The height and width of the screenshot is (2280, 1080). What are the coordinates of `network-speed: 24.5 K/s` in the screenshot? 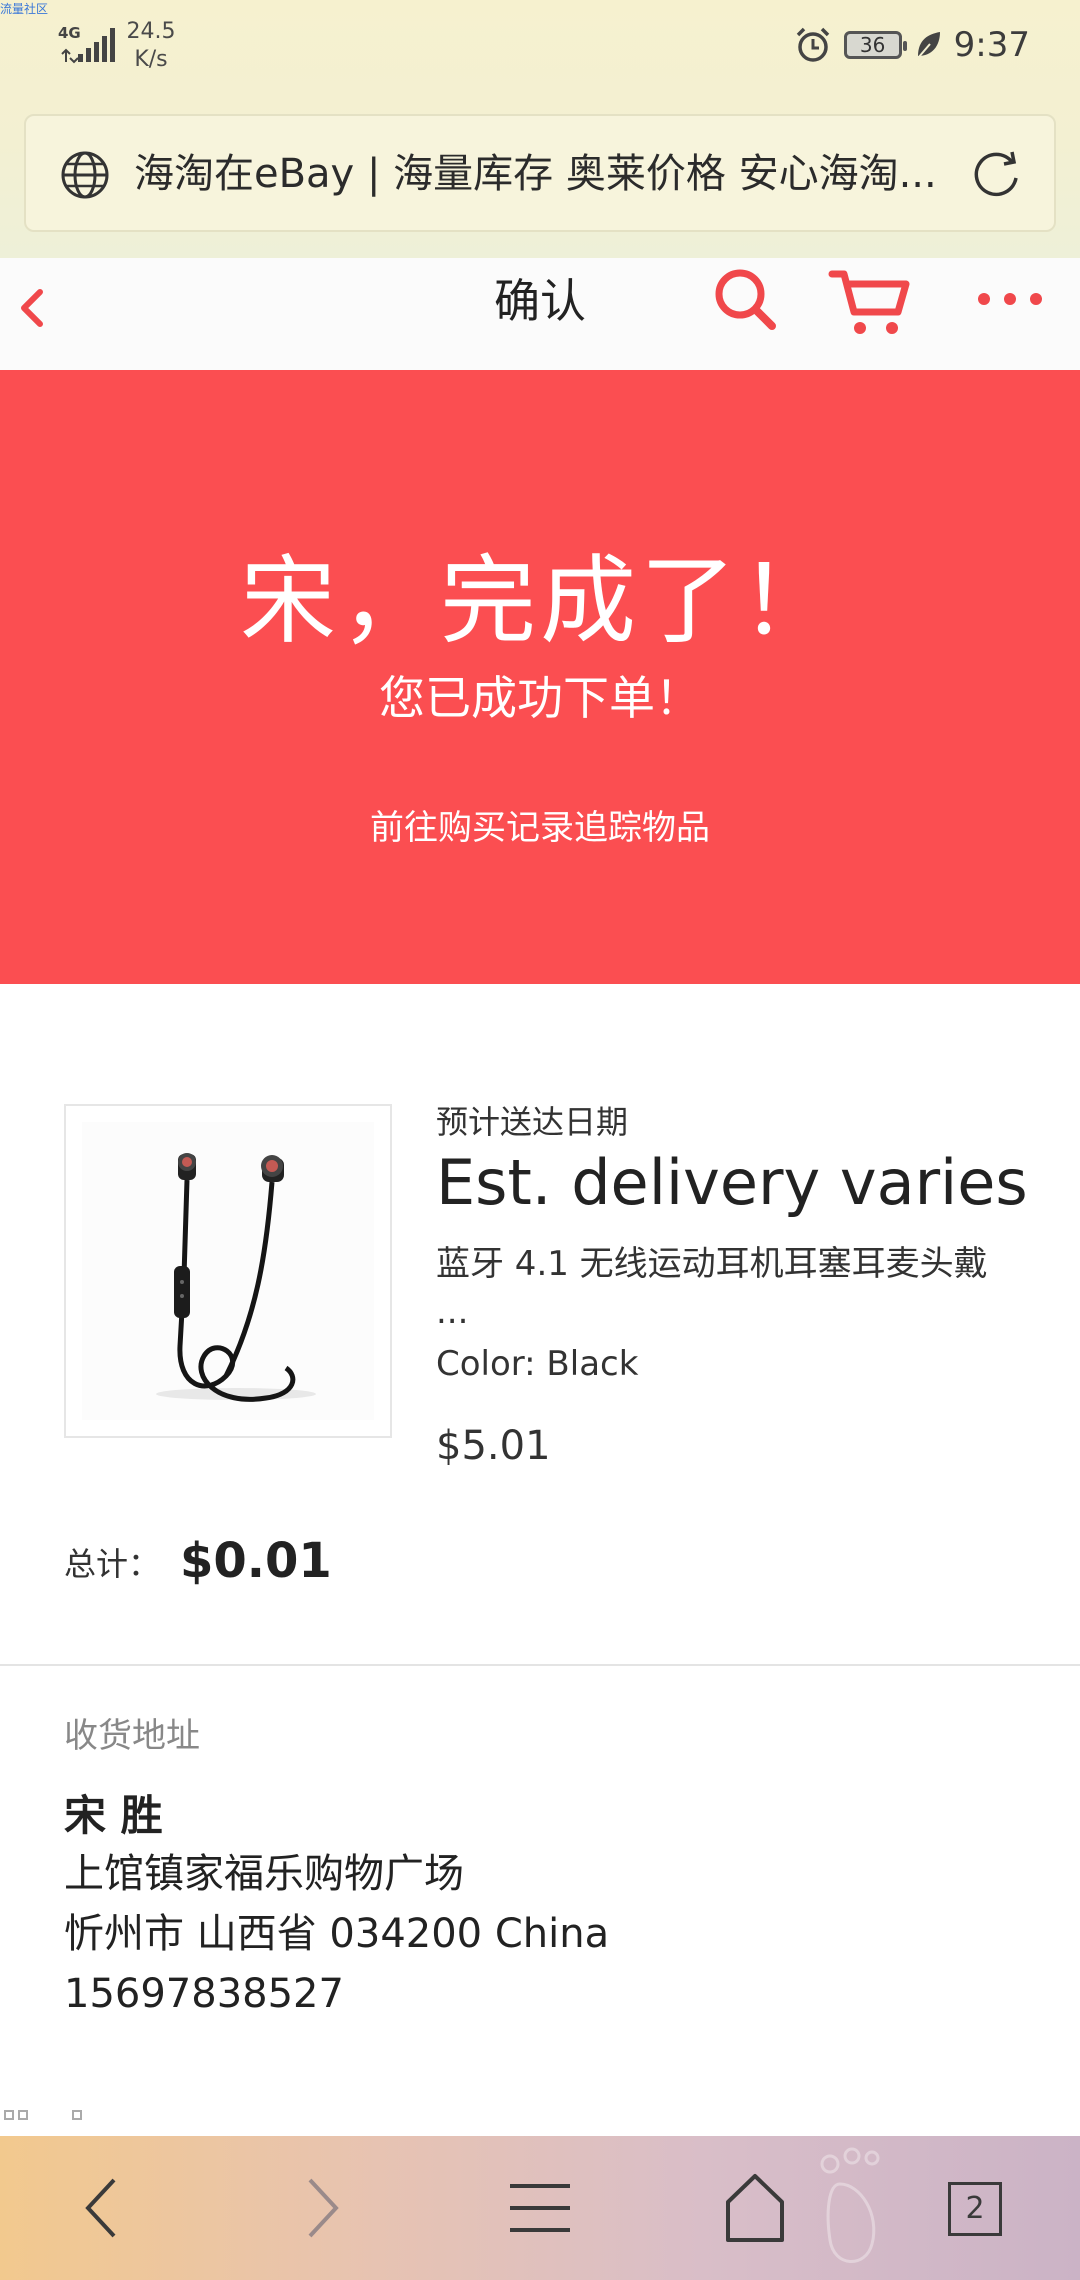 It's located at (151, 46).